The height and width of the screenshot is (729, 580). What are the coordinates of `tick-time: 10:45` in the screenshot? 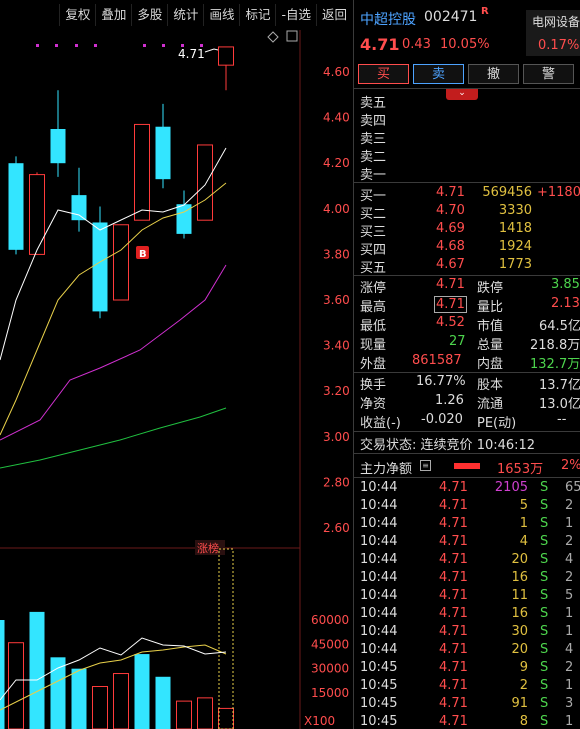 It's located at (379, 667).